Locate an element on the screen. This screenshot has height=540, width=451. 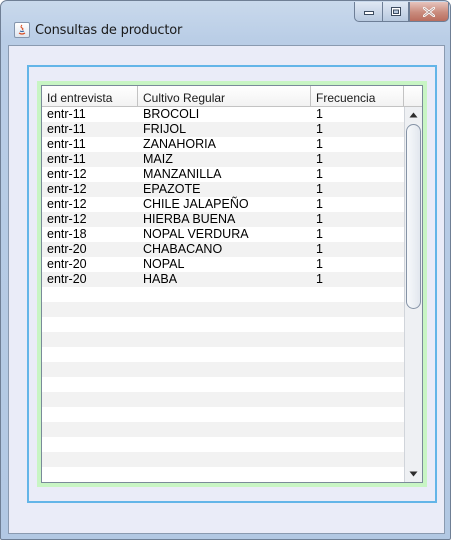
cell-cultivo-regular: MANZANILLA is located at coordinates (182, 174).